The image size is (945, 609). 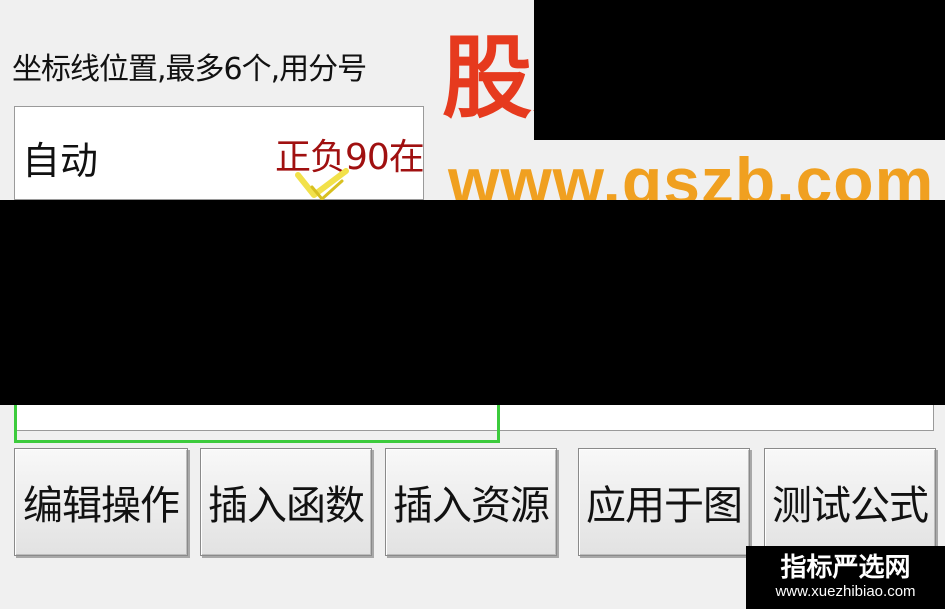 What do you see at coordinates (845, 568) in the screenshot?
I see `badge-title: 指标严选网` at bounding box center [845, 568].